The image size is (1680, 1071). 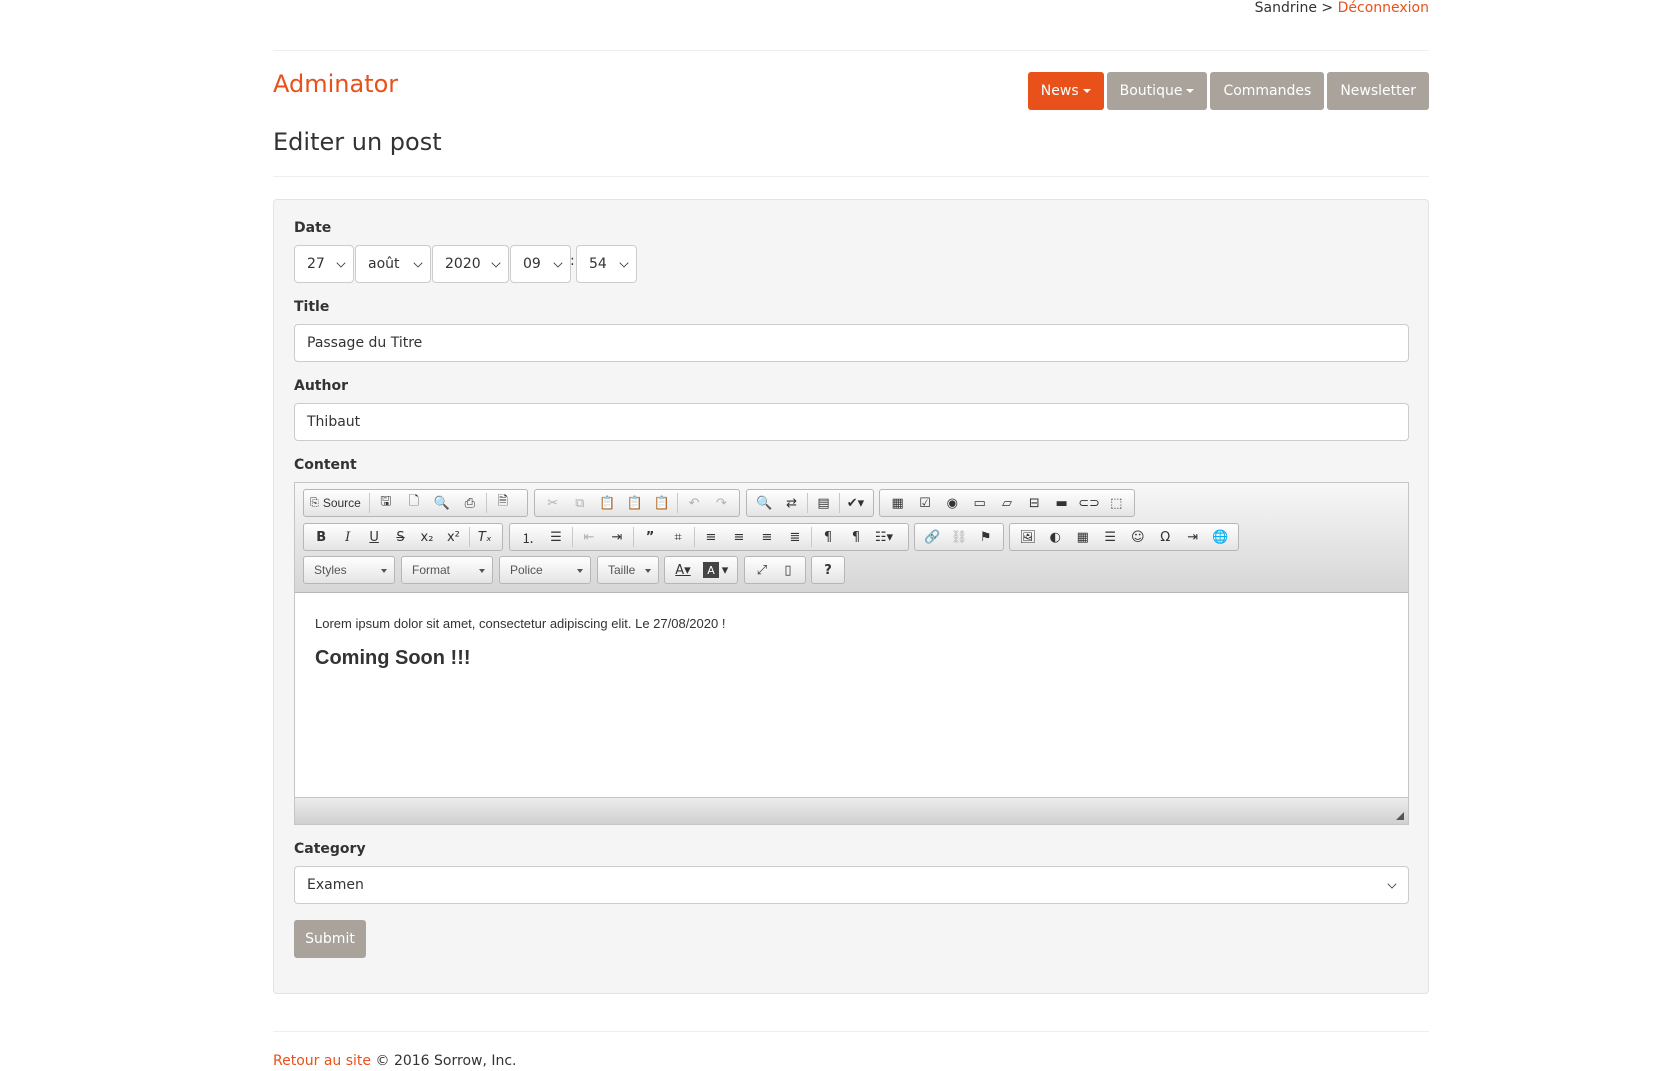 I want to click on bulleted-list-icon: ☰, so click(x=556, y=537).